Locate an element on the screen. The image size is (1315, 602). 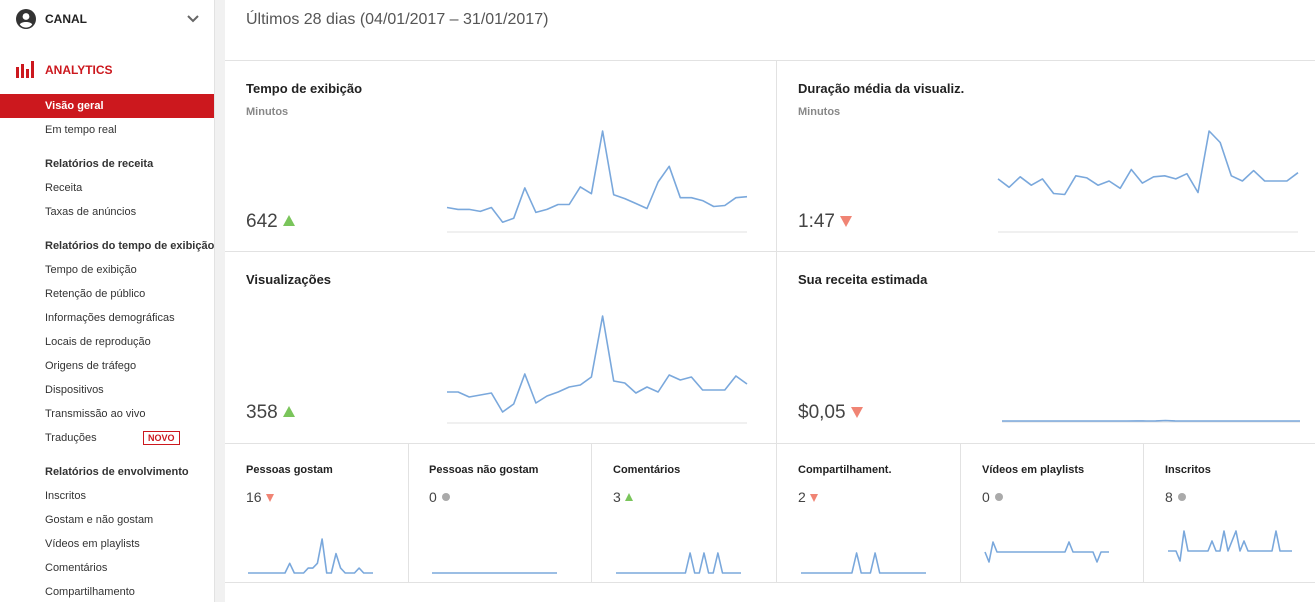
nav-item: Compartilhamento is located at coordinates (107, 591).